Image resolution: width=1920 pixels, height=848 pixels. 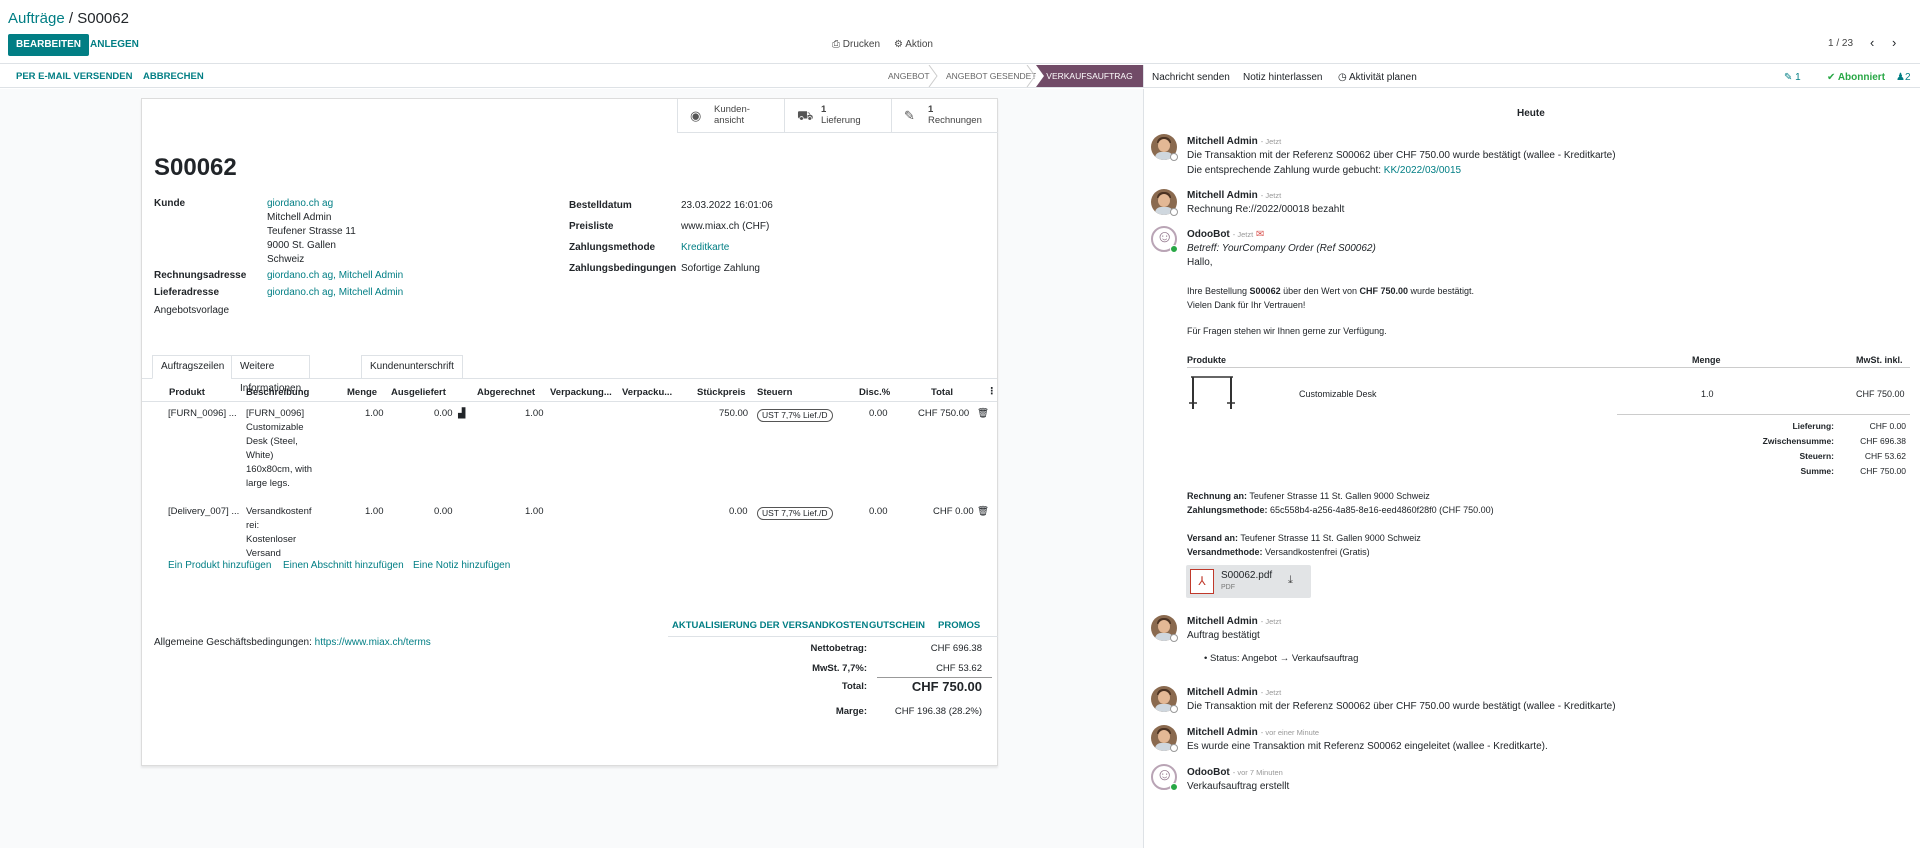 I want to click on update-shipping-button: AKTUALISIERUNG DER VERSANDKOSTEN, so click(x=770, y=625).